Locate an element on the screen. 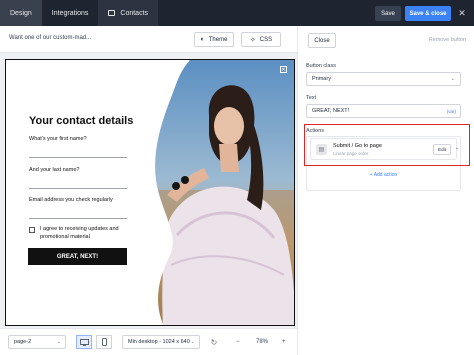 Image resolution: width=474 pixels, height=355 pixels. tab-integrations: Integrations is located at coordinates (70, 13).